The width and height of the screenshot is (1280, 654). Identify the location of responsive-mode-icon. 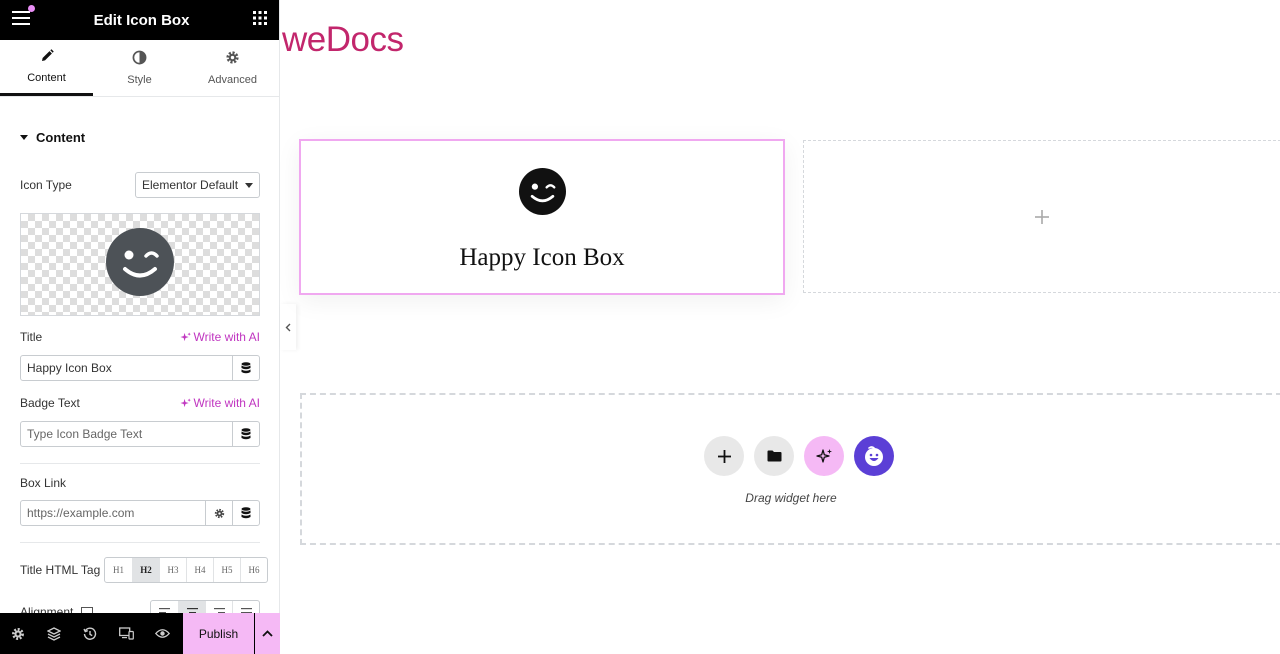
(126, 633).